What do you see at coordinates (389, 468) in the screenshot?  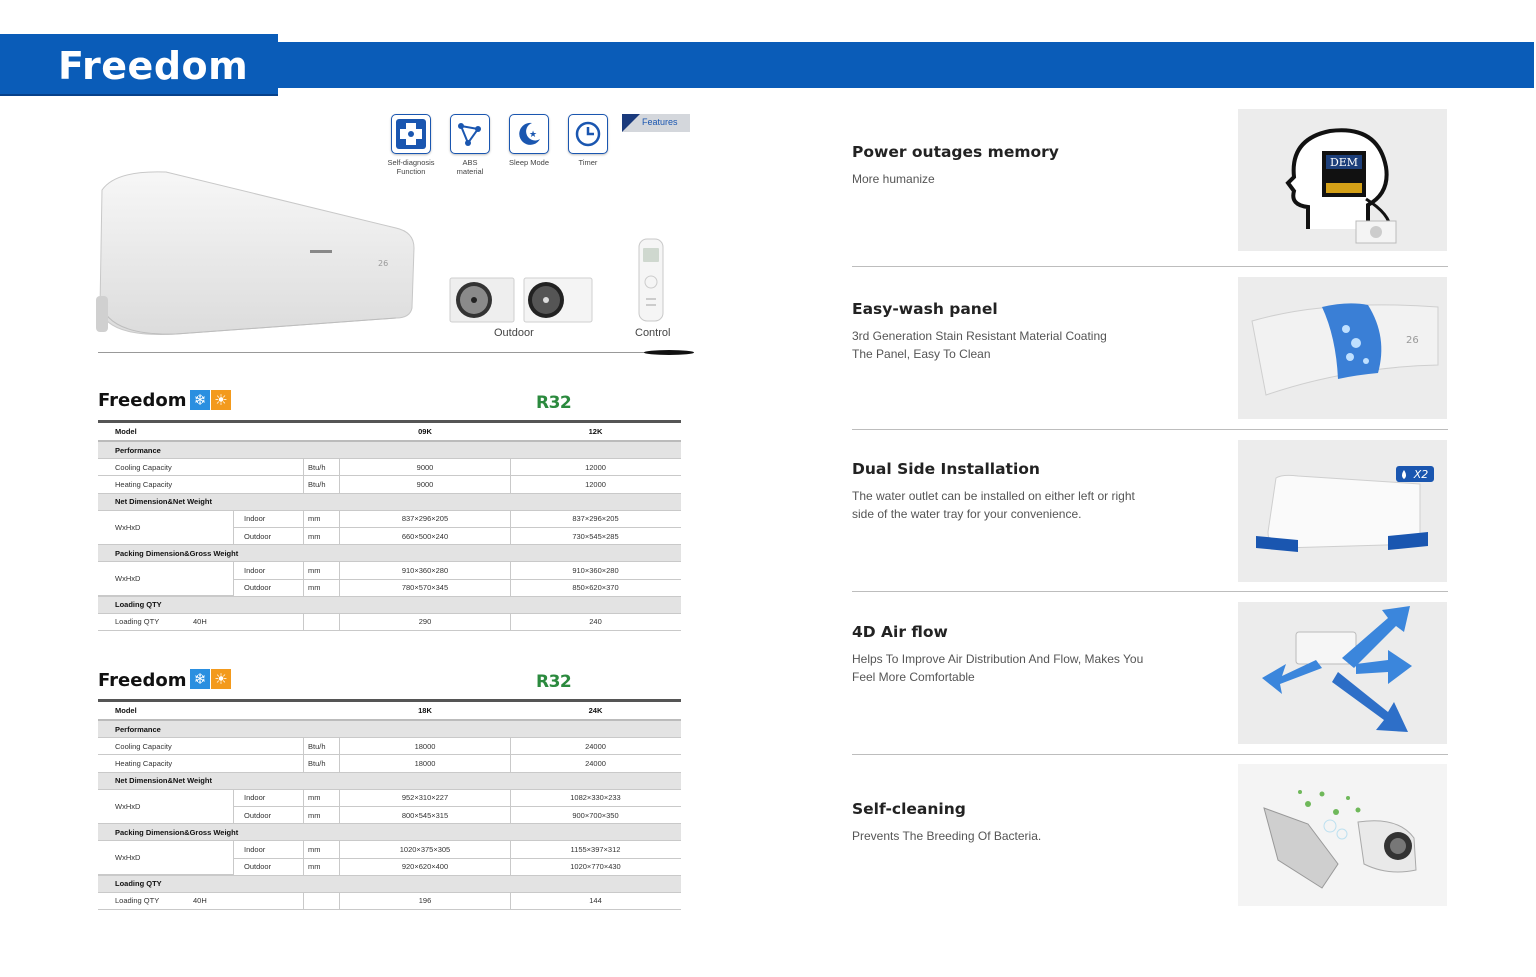 I see `table-row: Cooling Capacity Btu/h 9000 12000` at bounding box center [389, 468].